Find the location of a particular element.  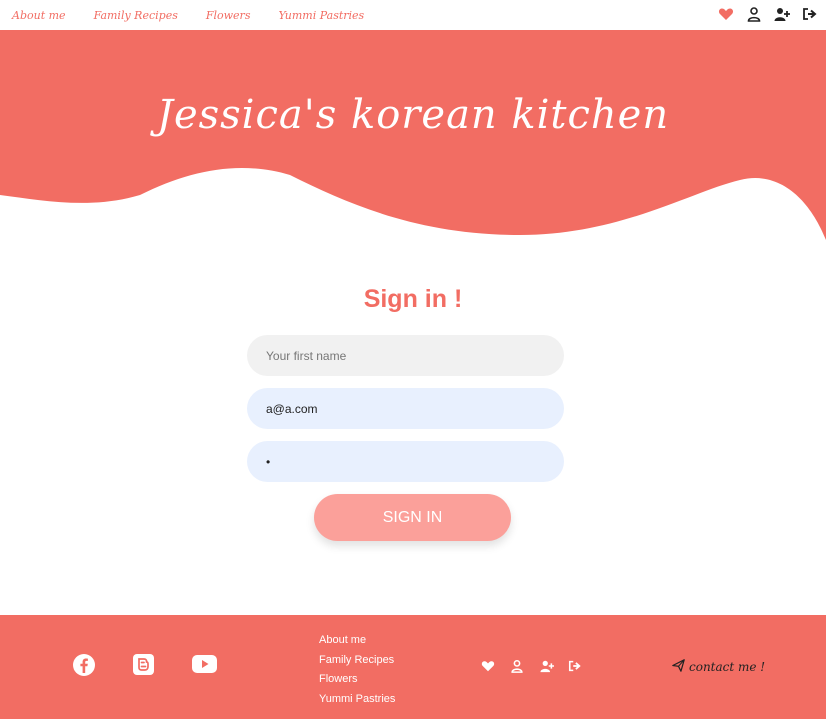

password-input is located at coordinates (405, 461).